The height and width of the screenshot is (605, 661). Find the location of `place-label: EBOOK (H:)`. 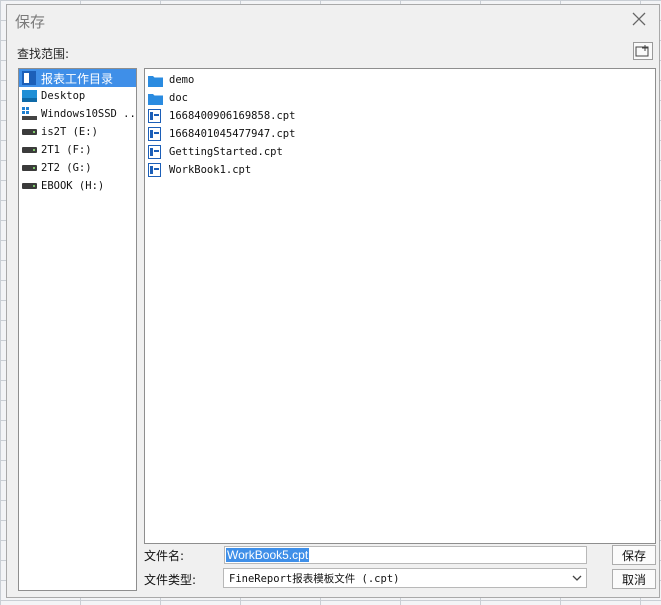

place-label: EBOOK (H:) is located at coordinates (73, 186).